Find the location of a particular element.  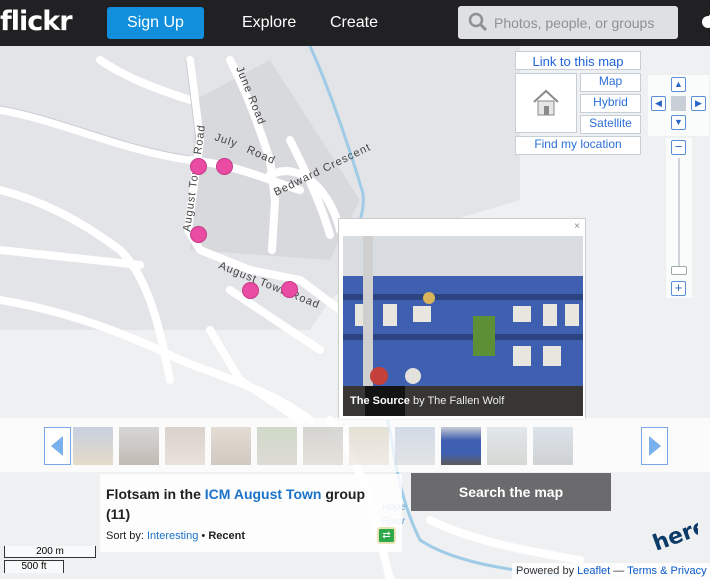

pan-right-icon: ▶ is located at coordinates (698, 103).